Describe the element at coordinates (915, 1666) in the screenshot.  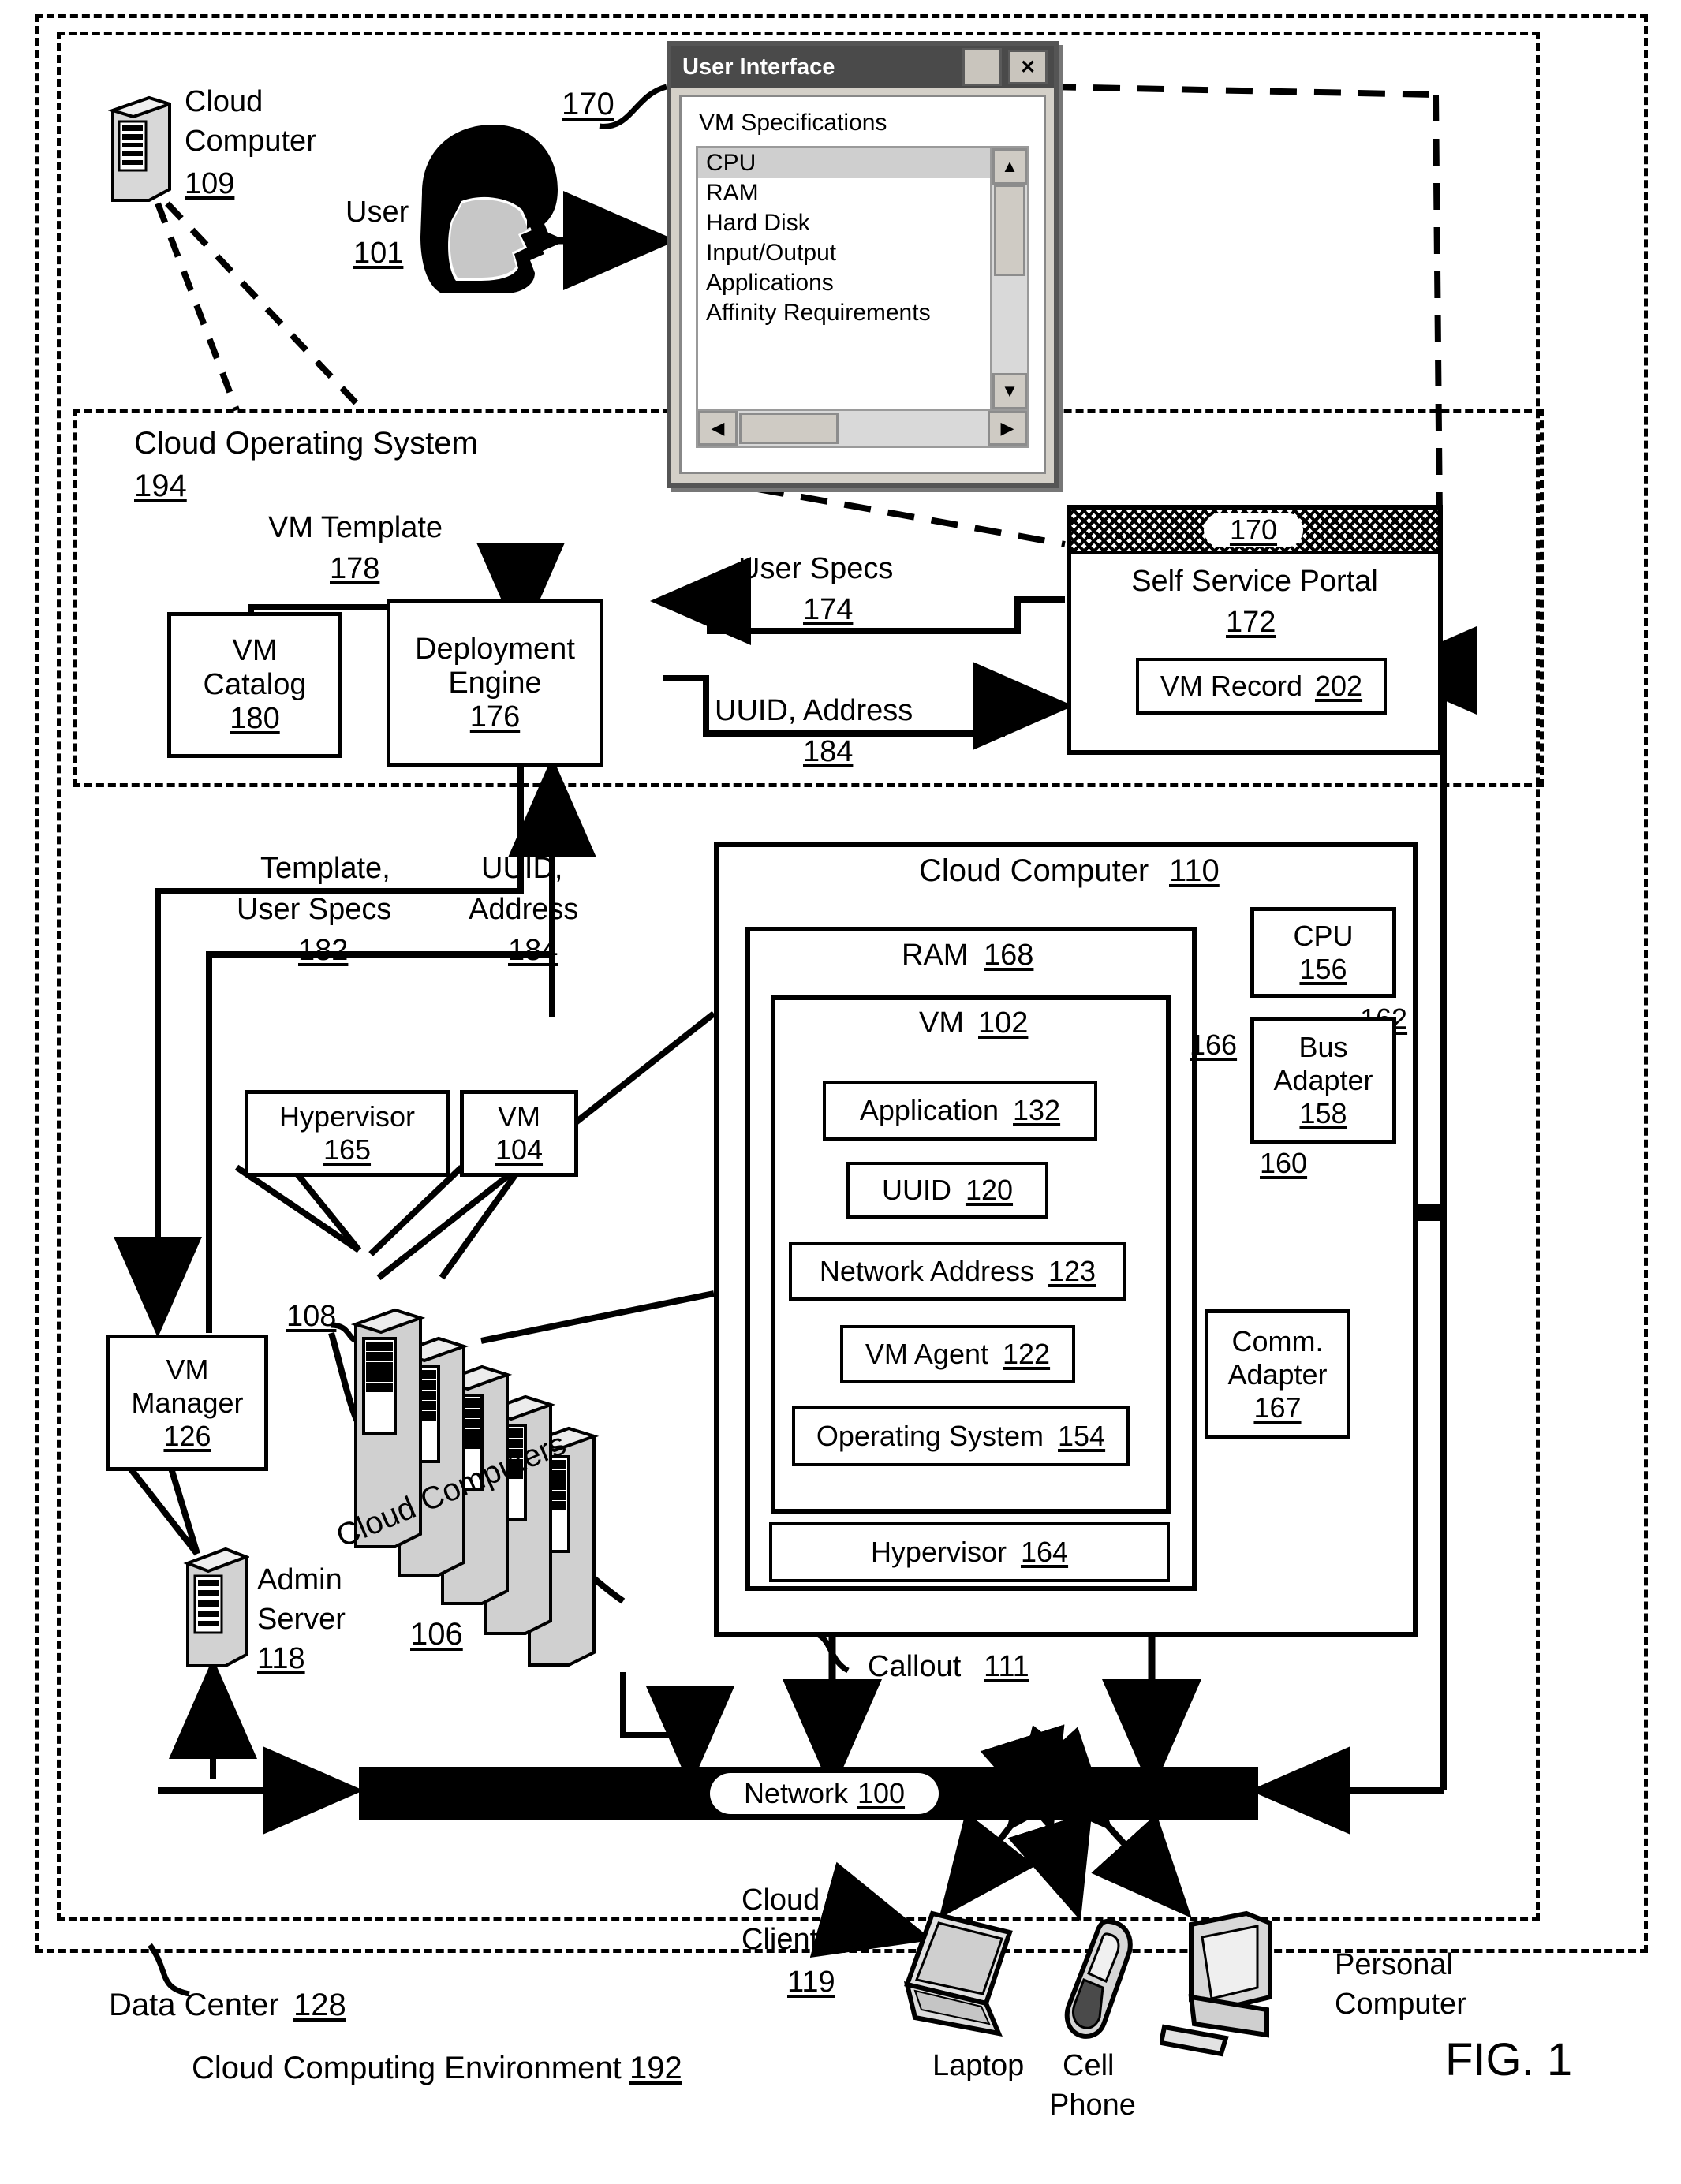
I see `callout-111-label: Callout` at that location.